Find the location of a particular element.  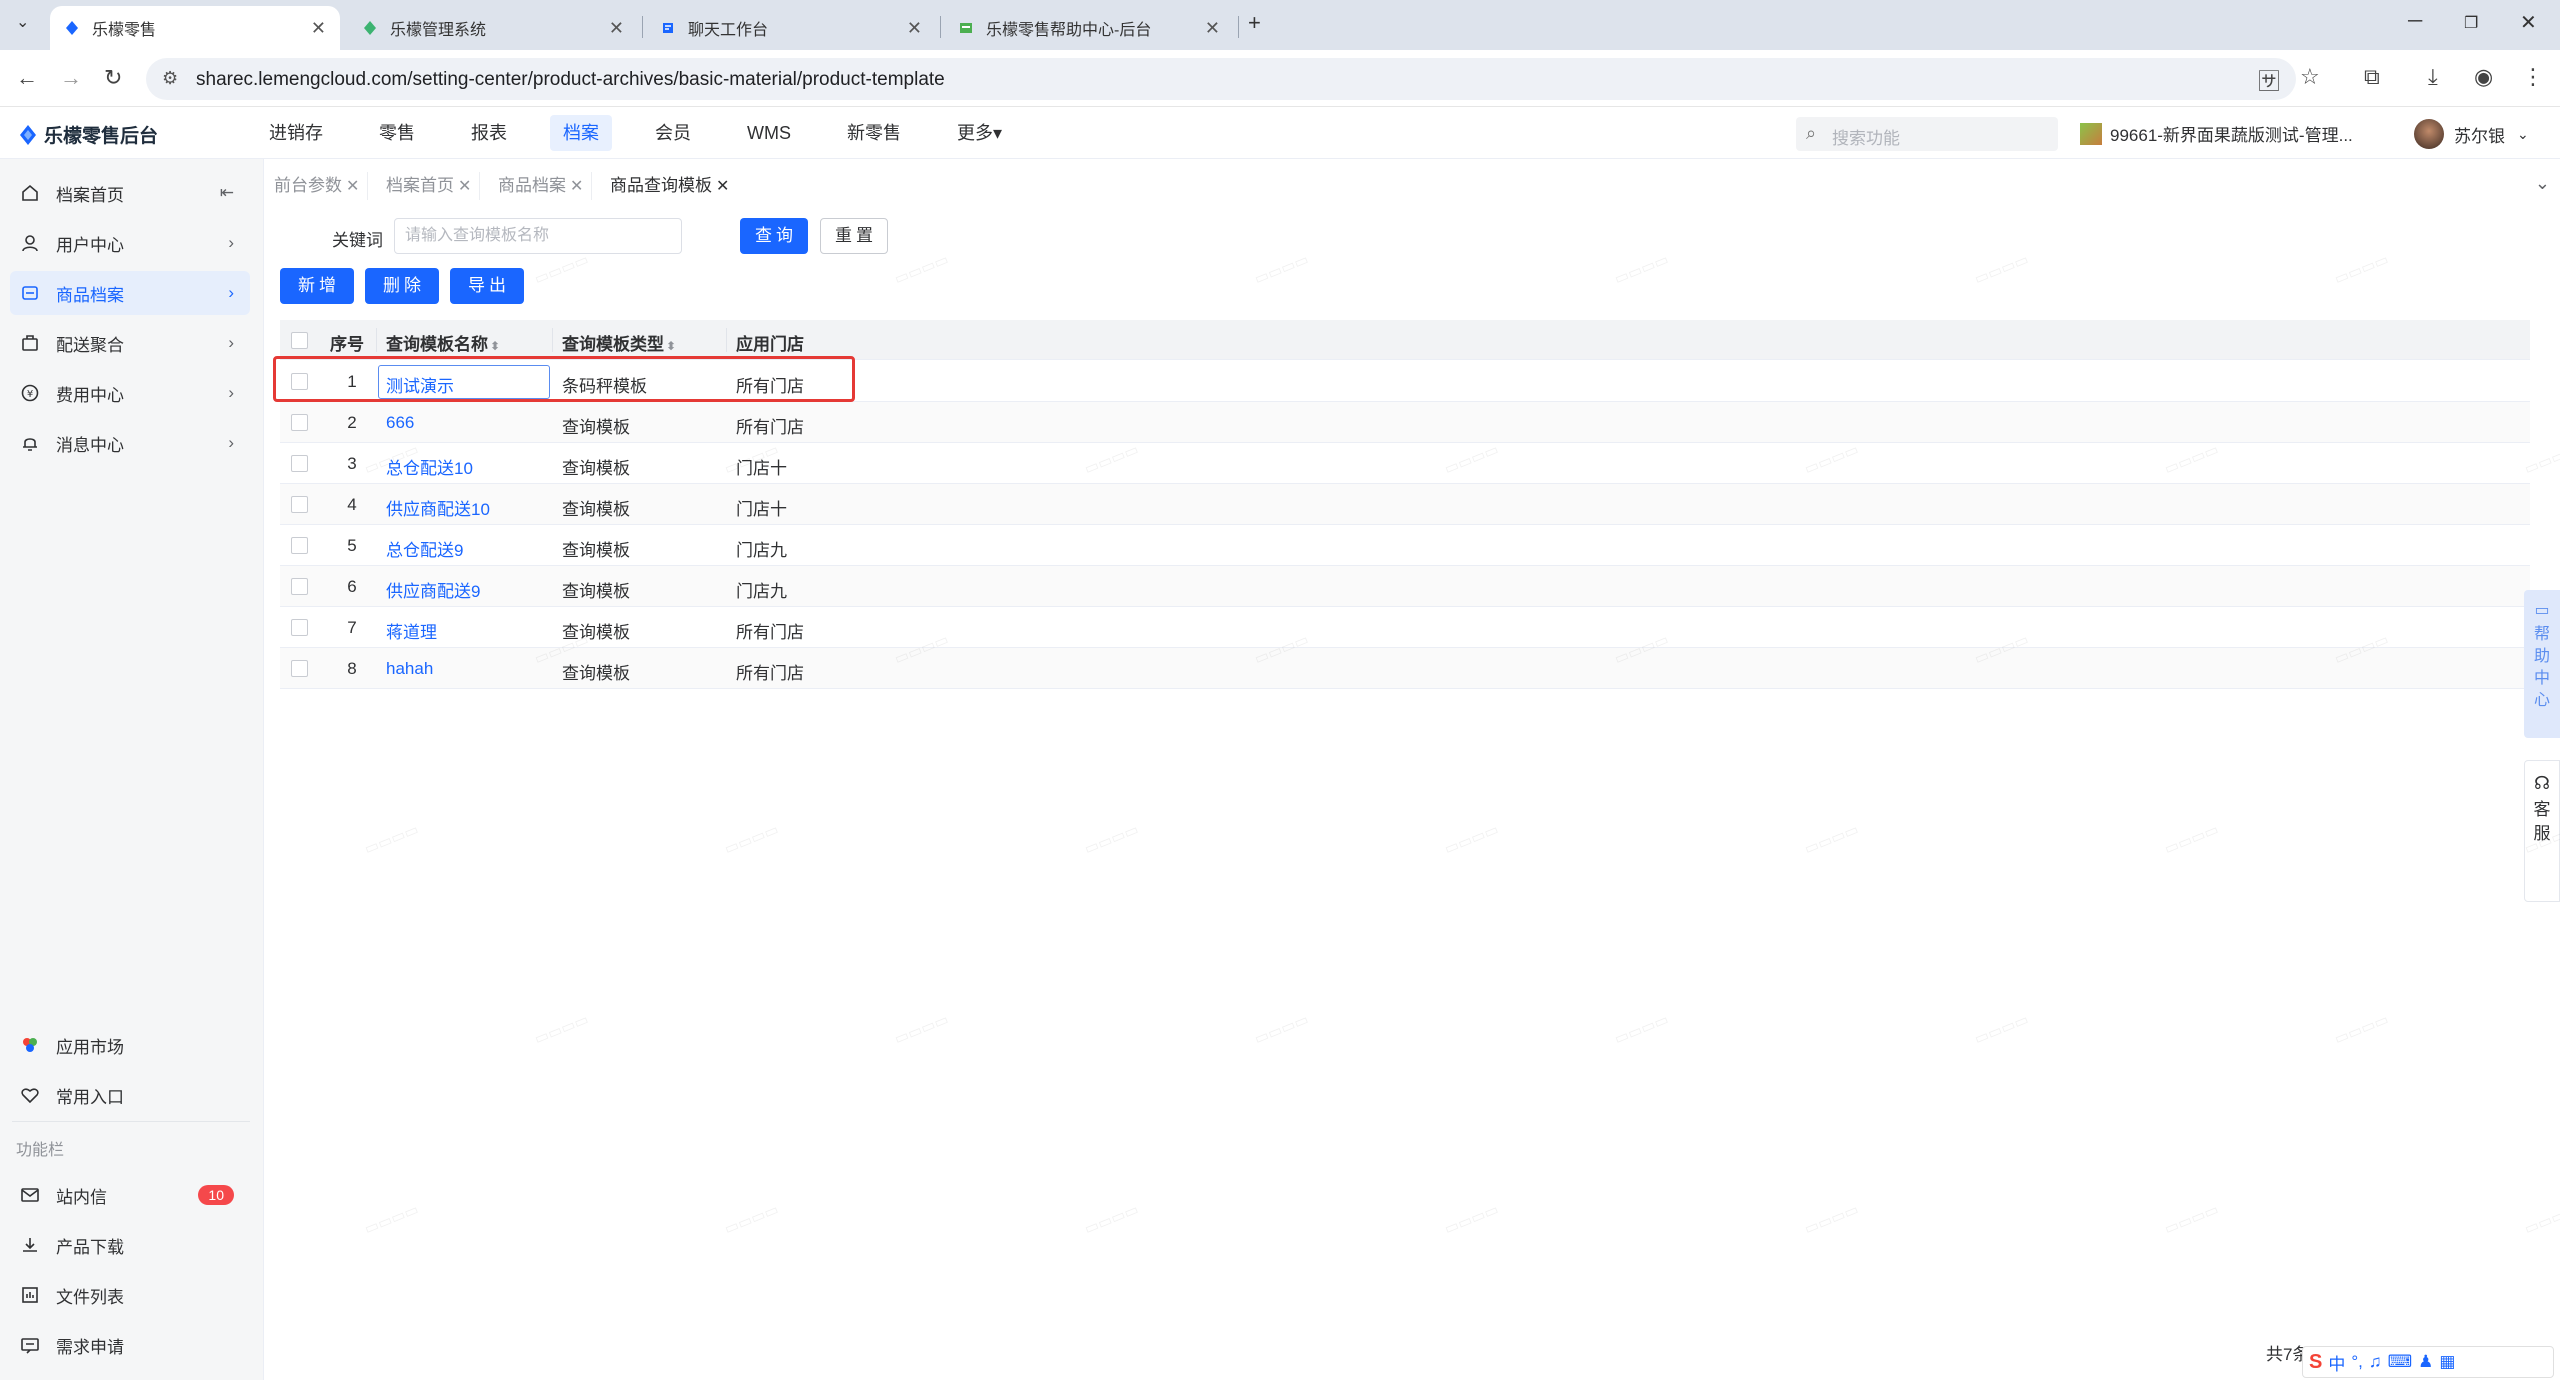

page-tag: 前台参数 ✕ is located at coordinates (317, 186).